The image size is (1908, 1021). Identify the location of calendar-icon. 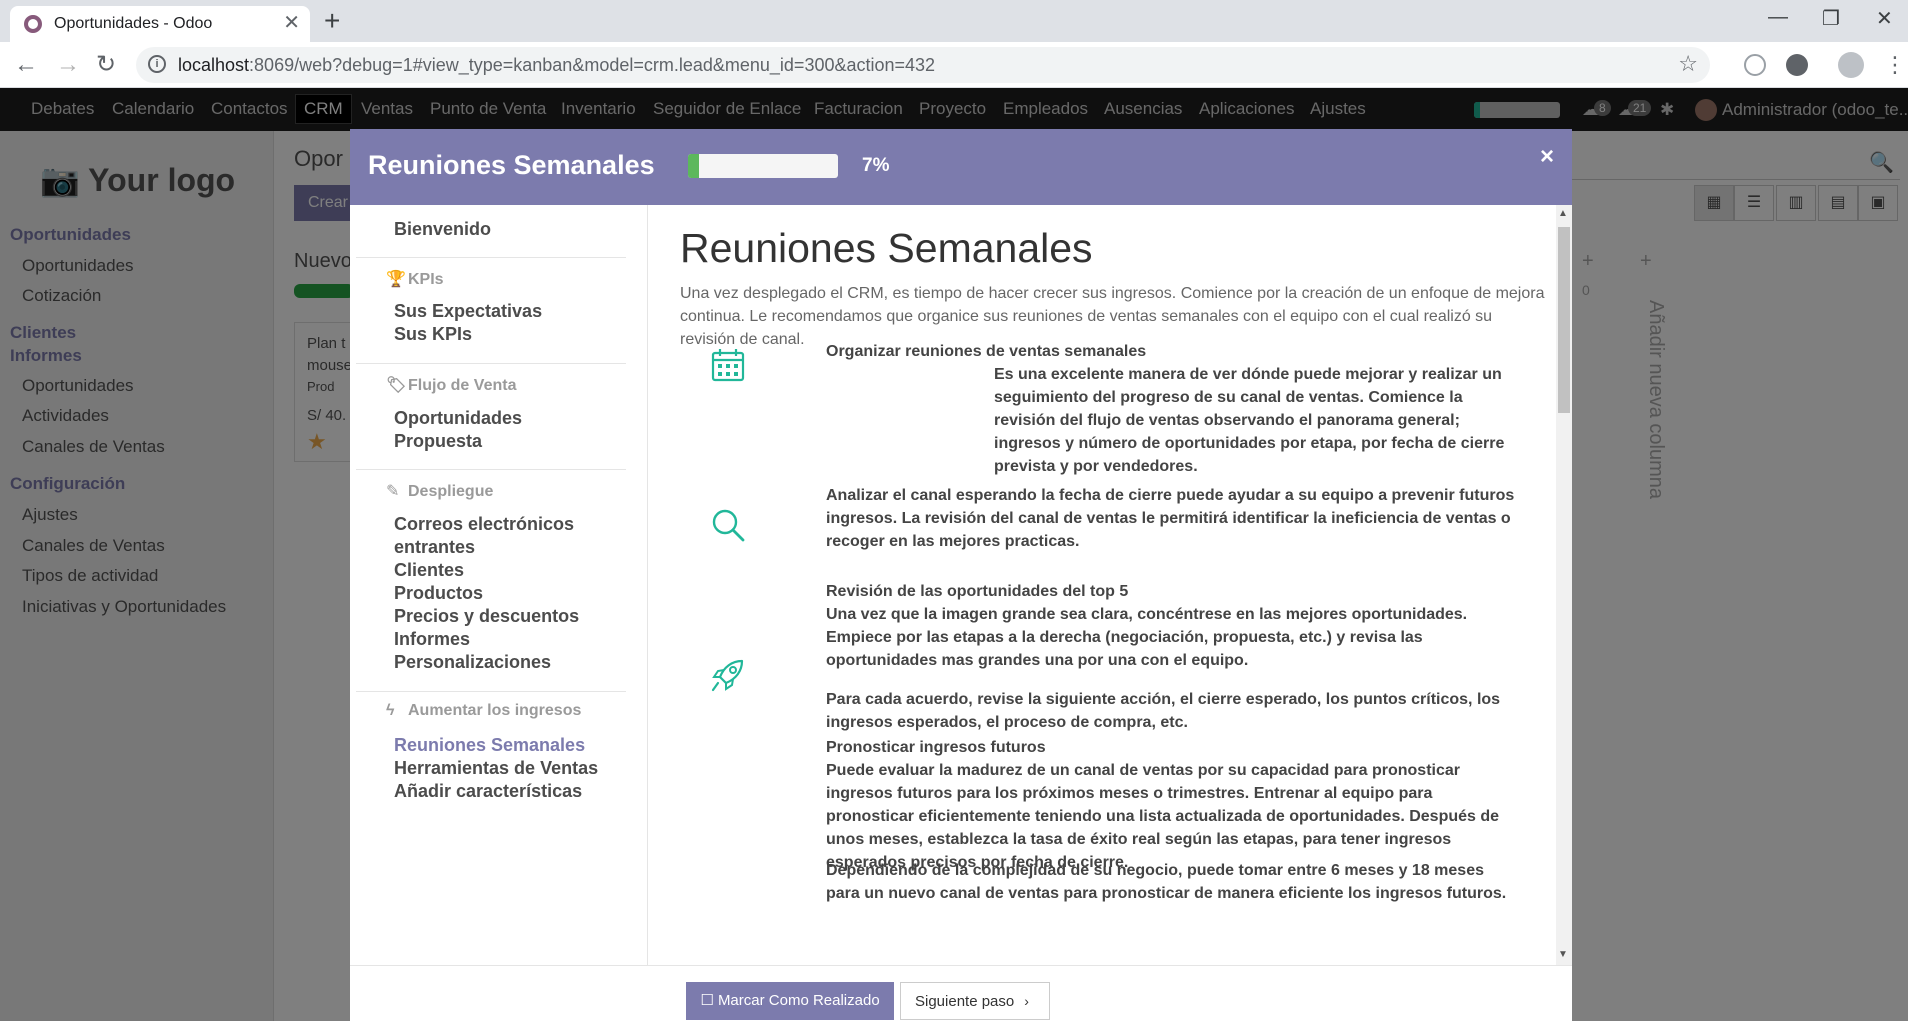
(728, 365).